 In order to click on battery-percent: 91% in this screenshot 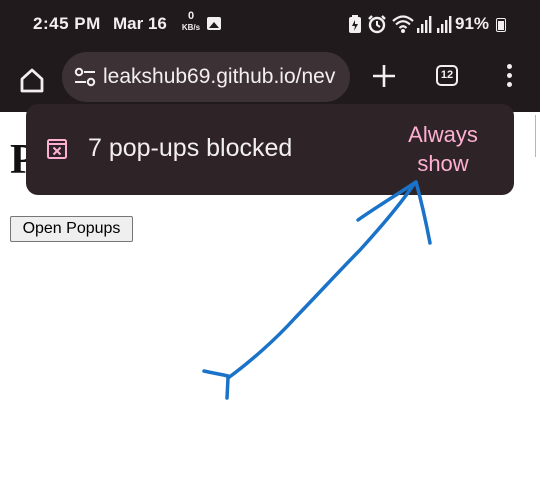, I will do `click(472, 23)`.